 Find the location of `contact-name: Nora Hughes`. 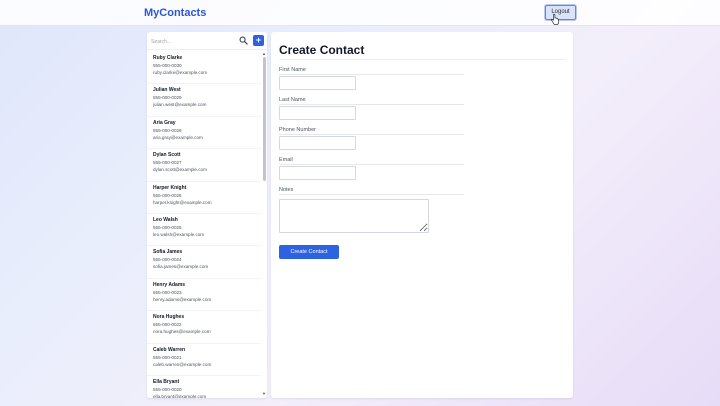

contact-name: Nora Hughes is located at coordinates (169, 317).